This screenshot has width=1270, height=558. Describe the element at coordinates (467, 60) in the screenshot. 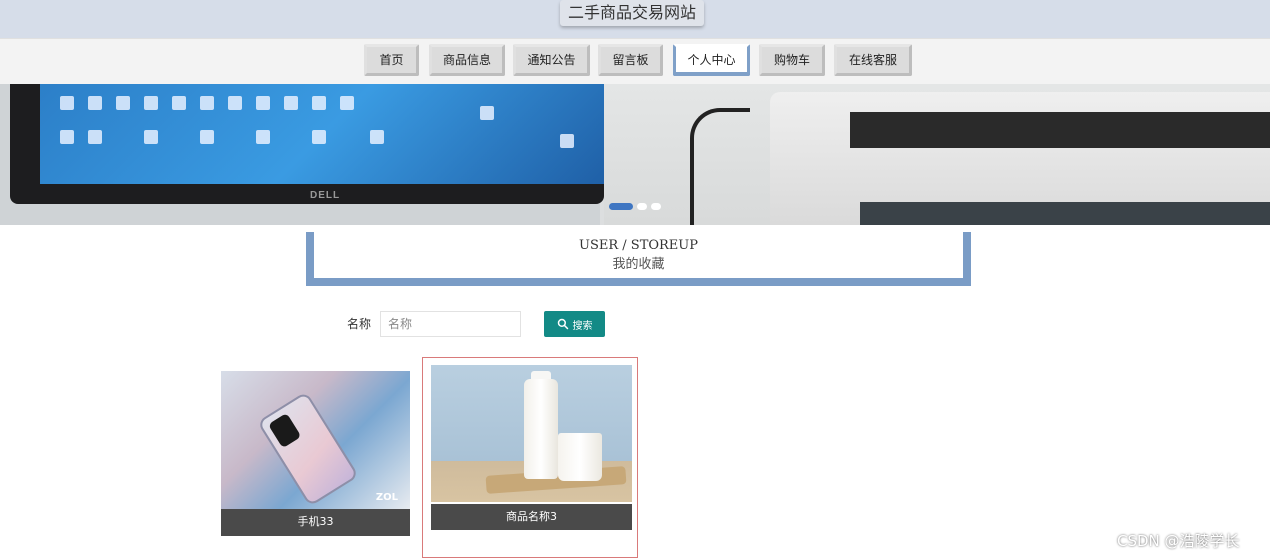

I see `nav-item-products: 商品信息` at that location.